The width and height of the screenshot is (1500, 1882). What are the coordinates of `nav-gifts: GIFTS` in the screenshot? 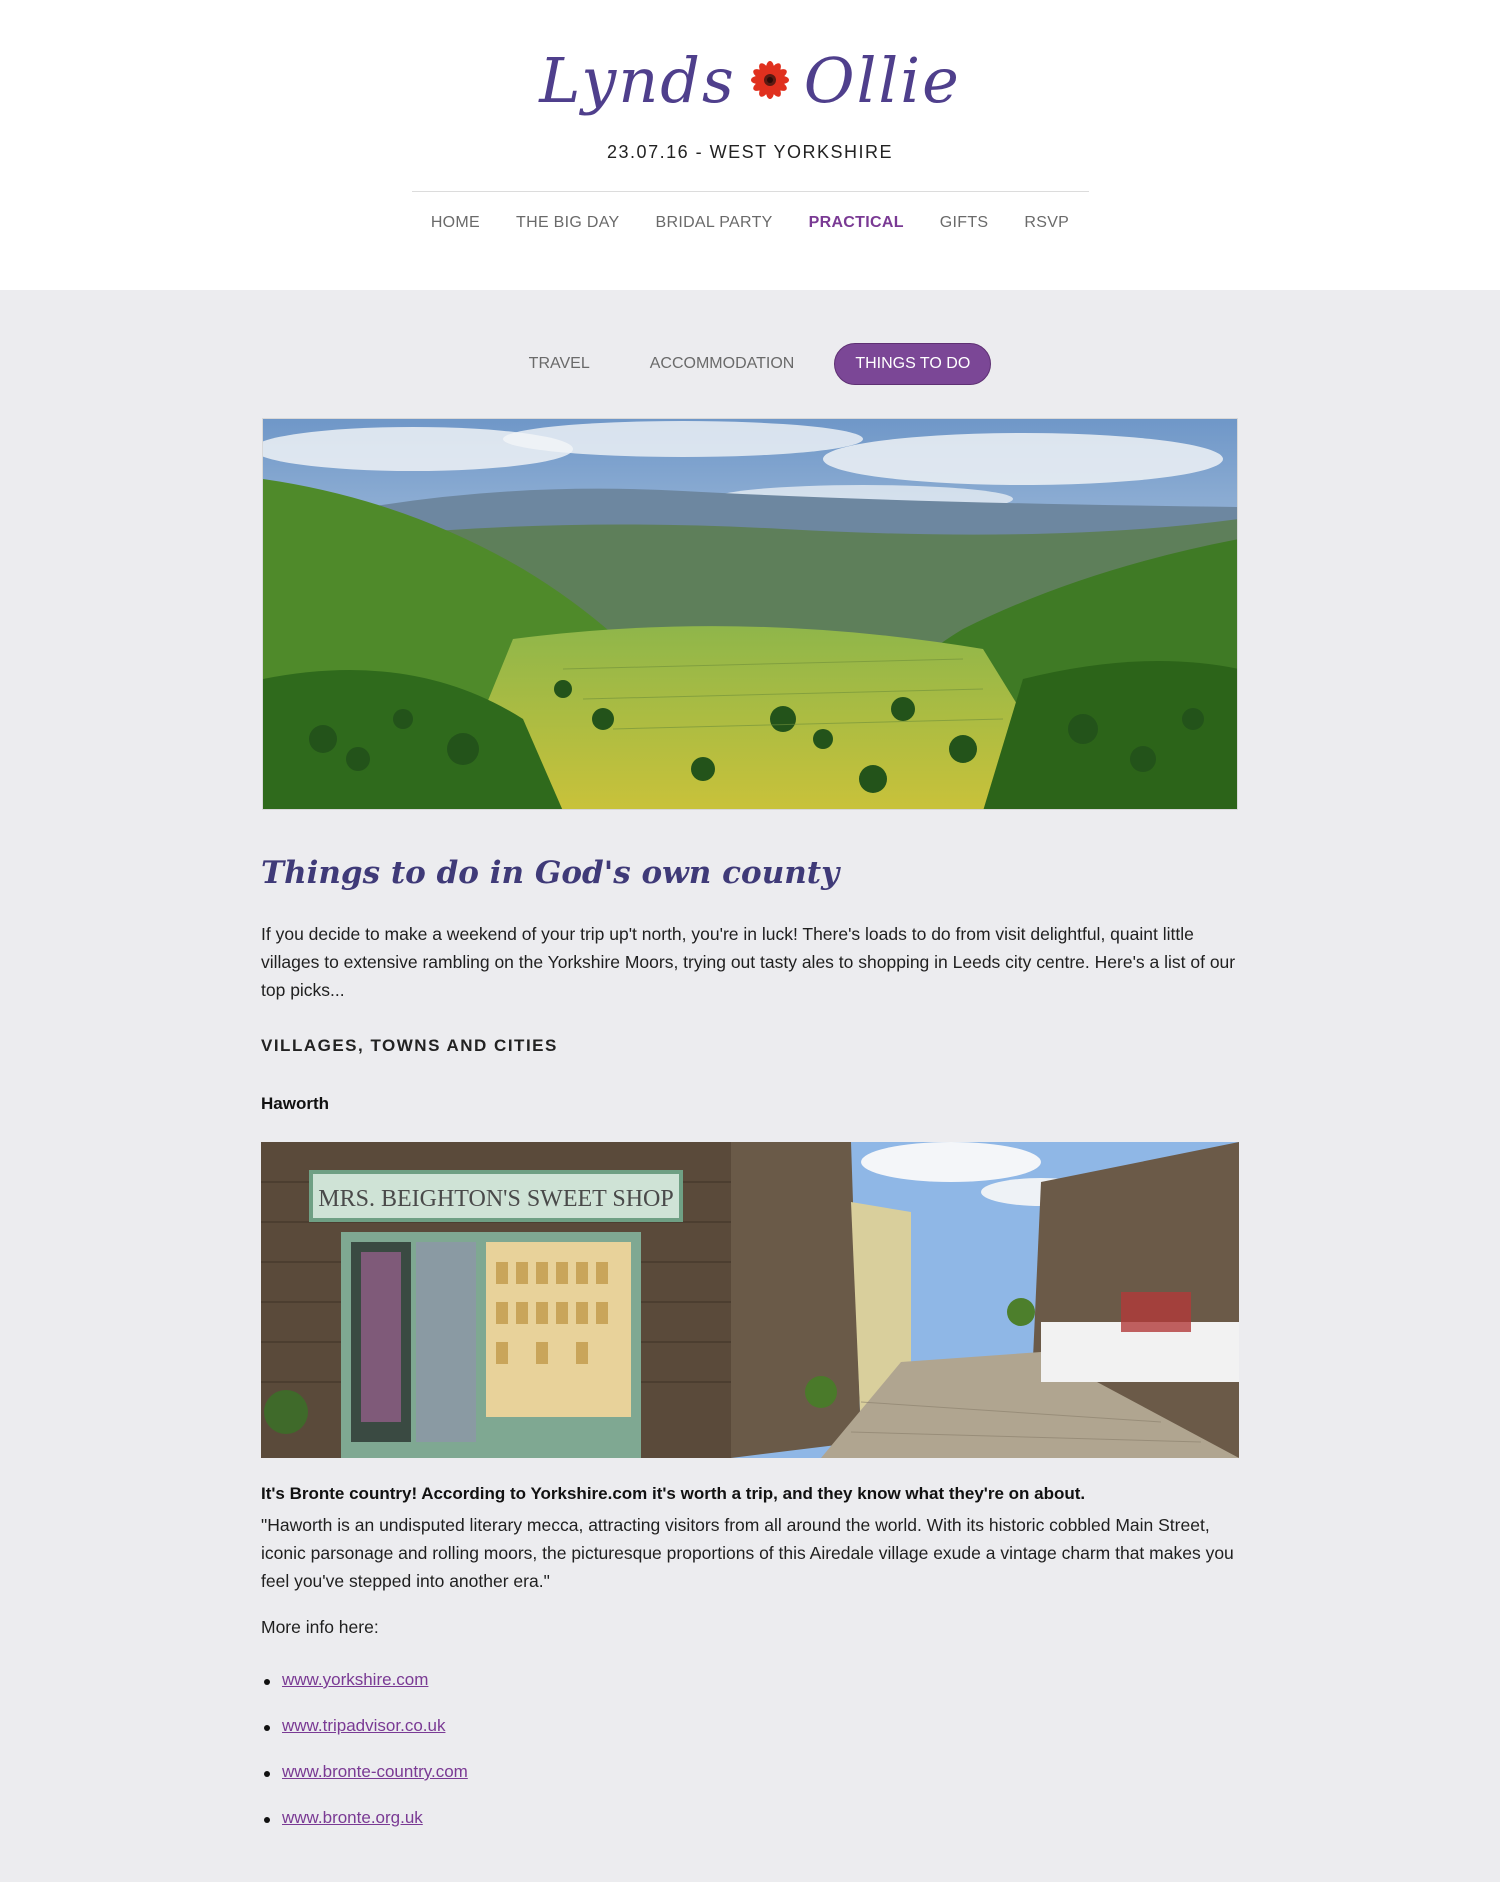 It's located at (964, 223).